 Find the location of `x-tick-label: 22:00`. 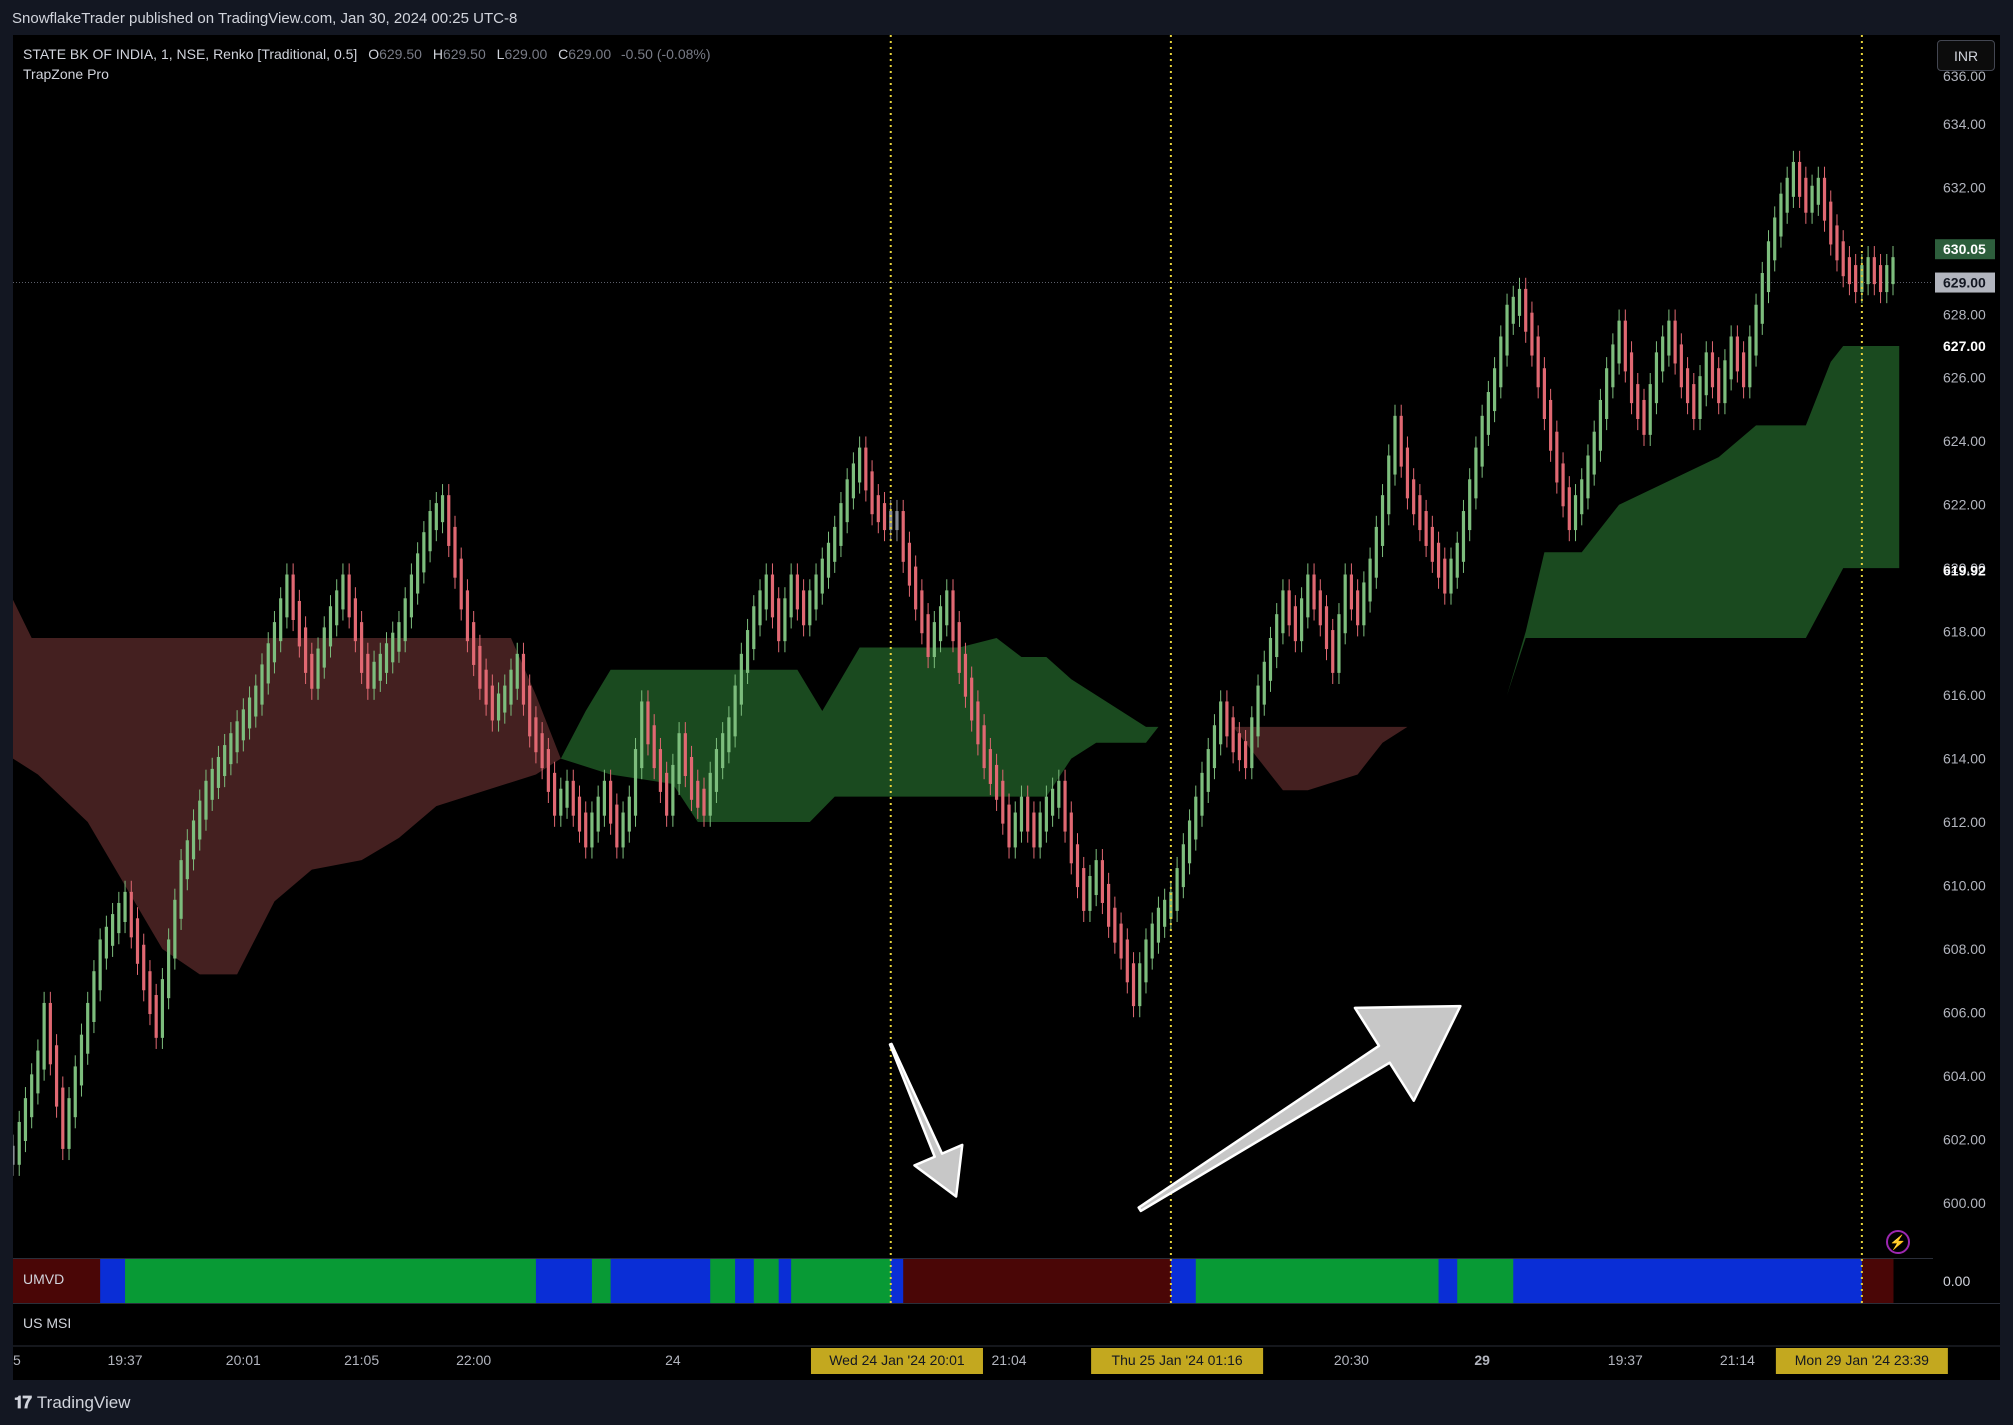

x-tick-label: 22:00 is located at coordinates (473, 1360).